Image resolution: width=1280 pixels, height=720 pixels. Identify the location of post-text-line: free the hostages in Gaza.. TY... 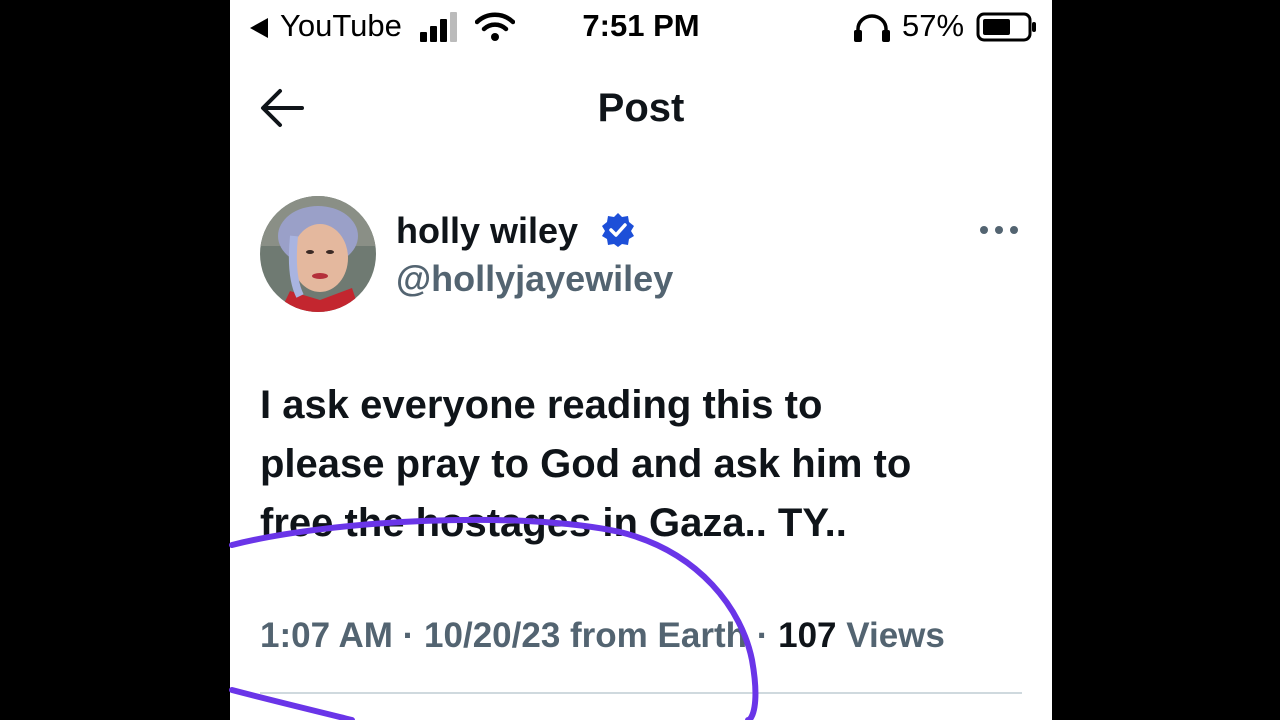
(553, 523).